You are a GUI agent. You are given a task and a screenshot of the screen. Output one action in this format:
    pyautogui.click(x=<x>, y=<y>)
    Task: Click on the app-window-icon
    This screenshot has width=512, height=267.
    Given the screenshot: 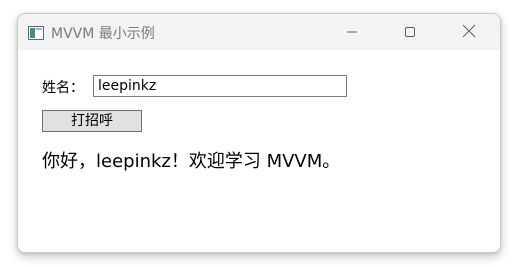 What is the action you would take?
    pyautogui.click(x=36, y=32)
    